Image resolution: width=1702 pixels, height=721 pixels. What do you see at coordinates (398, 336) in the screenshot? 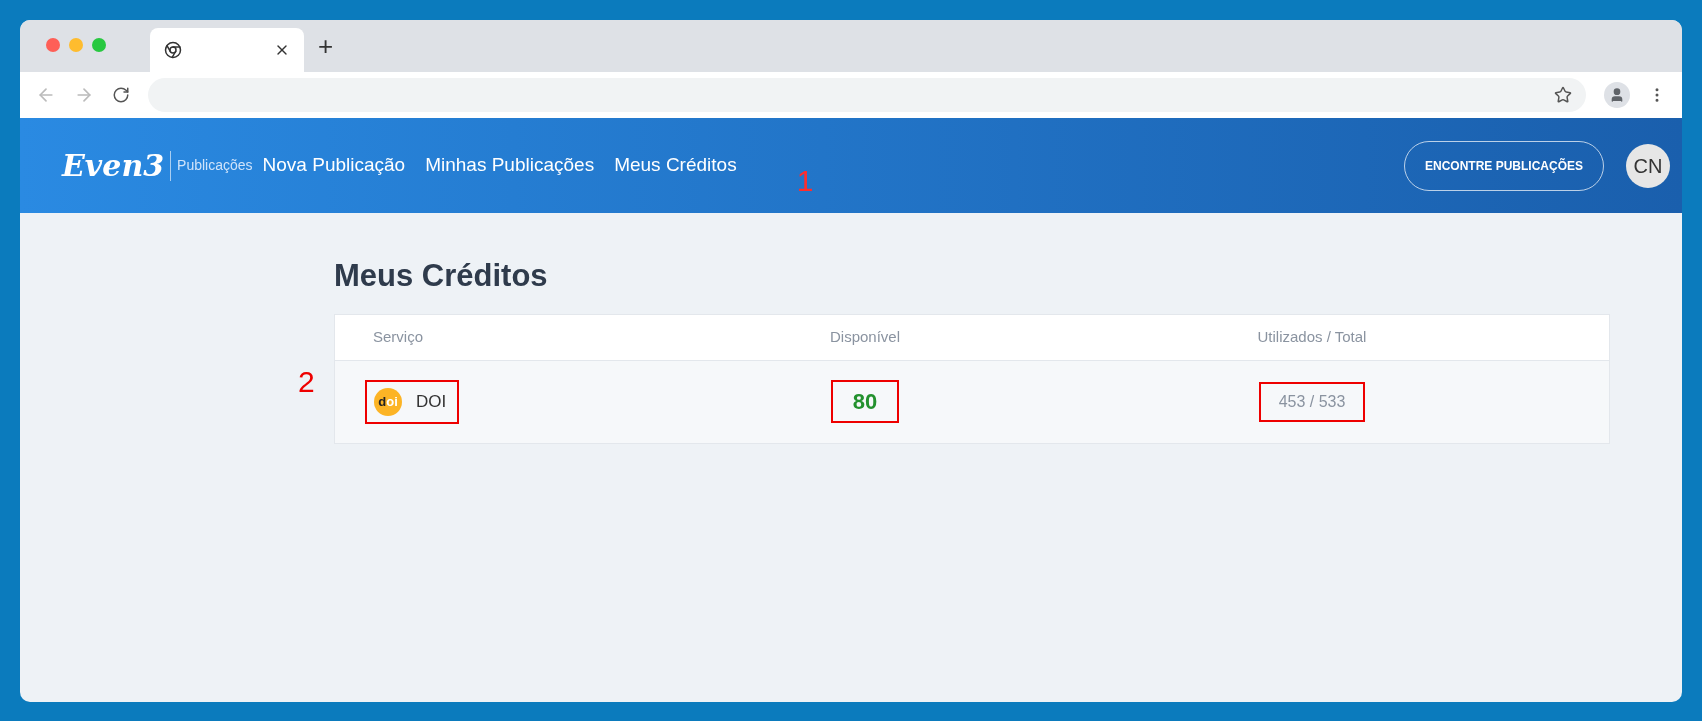
I see `column-header: Serviço` at bounding box center [398, 336].